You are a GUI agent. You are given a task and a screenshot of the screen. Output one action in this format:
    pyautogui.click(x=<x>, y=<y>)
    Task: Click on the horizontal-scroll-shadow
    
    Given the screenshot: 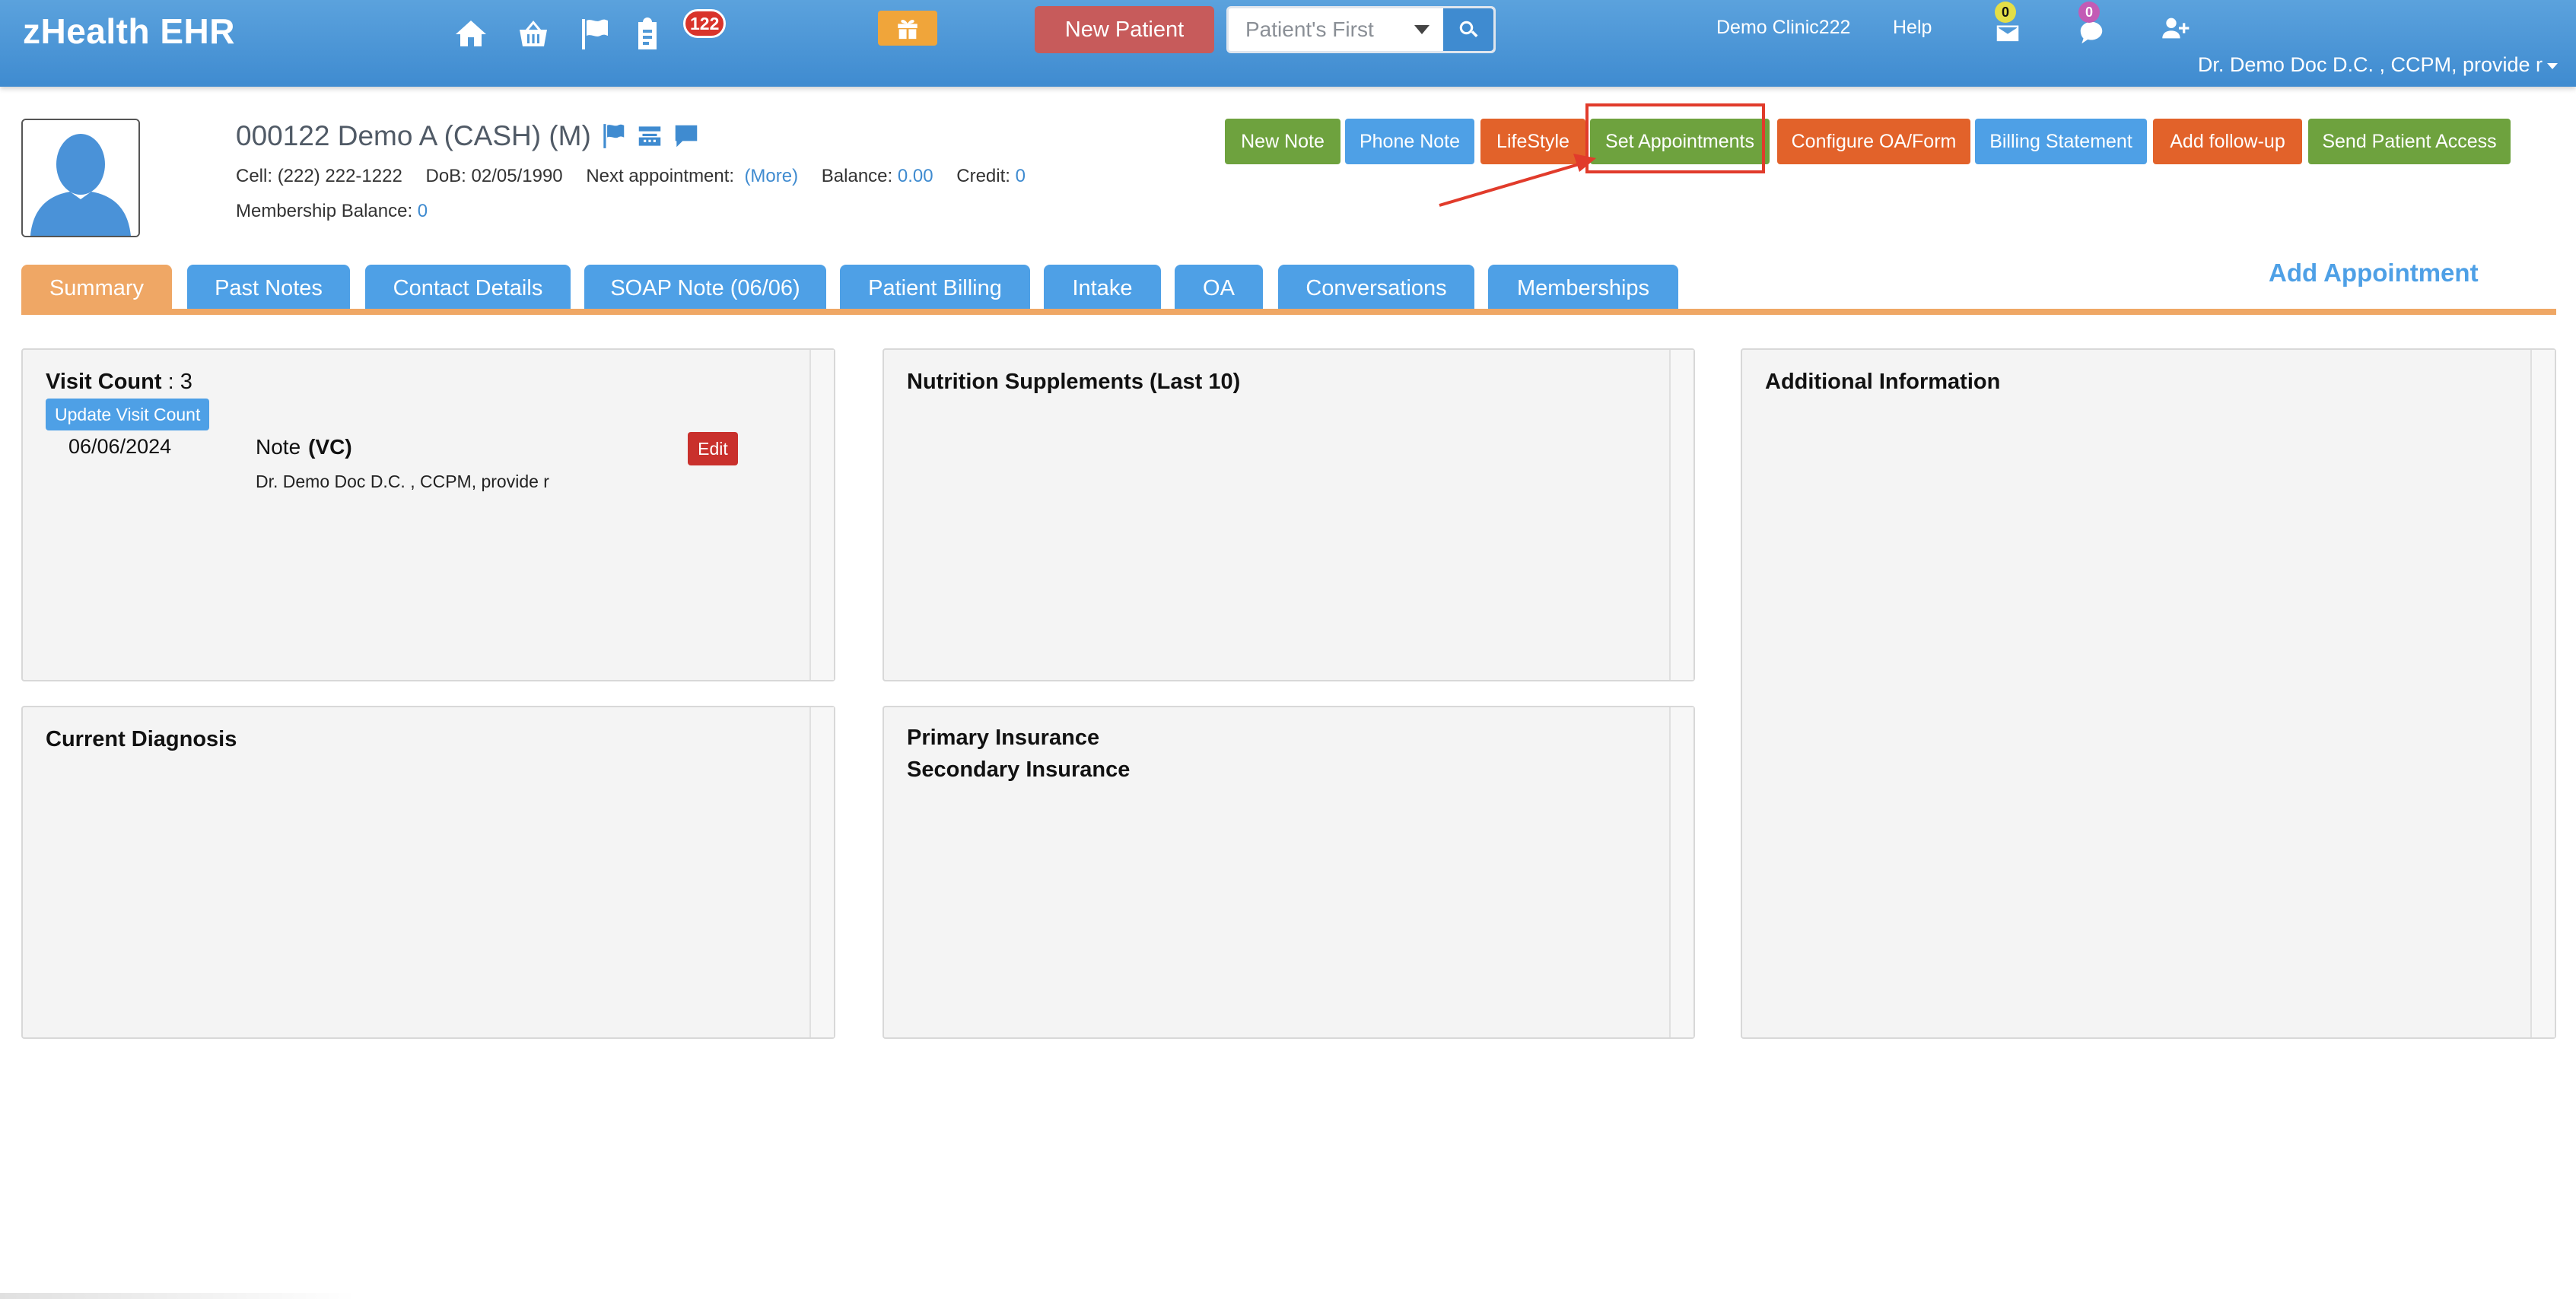 What is the action you would take?
    pyautogui.click(x=179, y=1296)
    